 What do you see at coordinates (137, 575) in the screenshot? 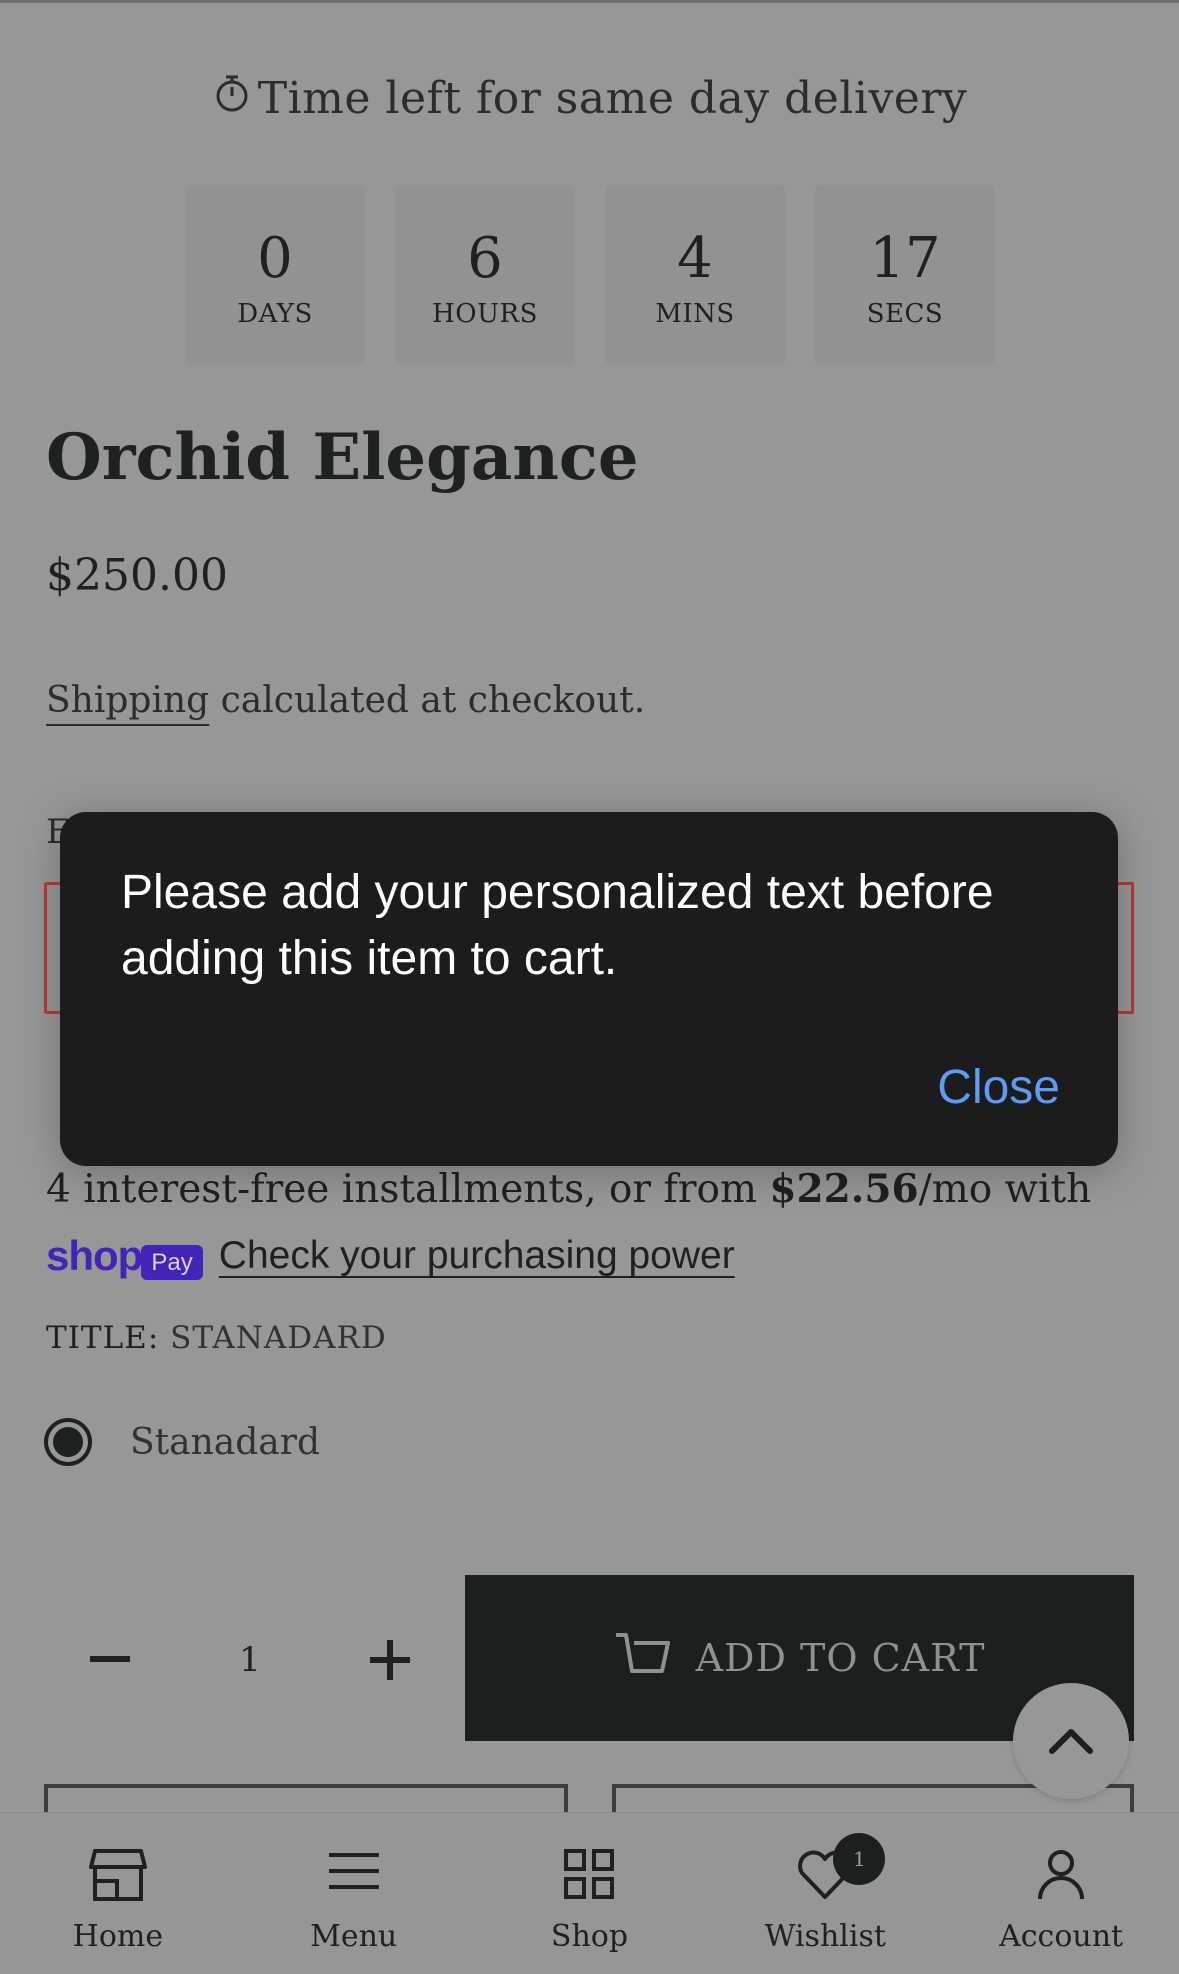
I see `product-price: $250.00` at bounding box center [137, 575].